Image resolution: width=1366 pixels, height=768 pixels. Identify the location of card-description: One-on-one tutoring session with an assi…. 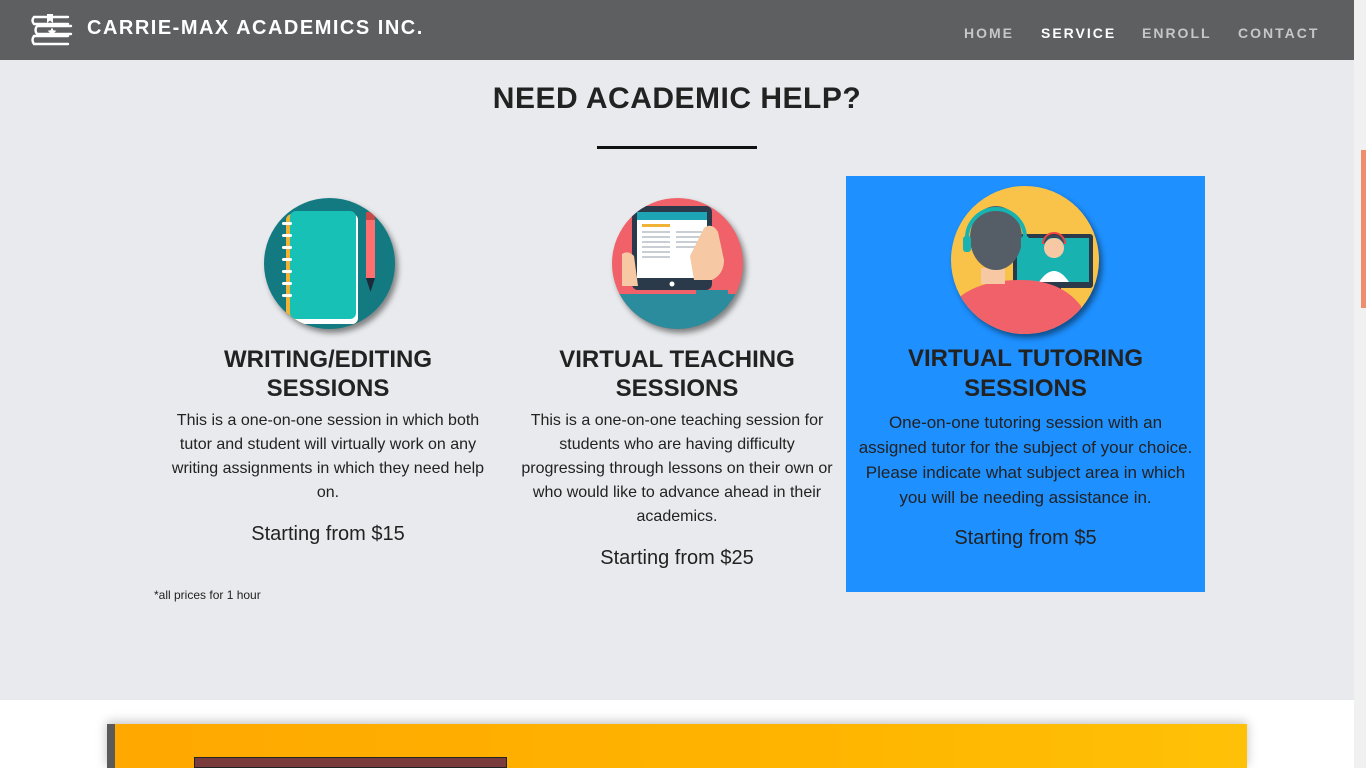
(1025, 460).